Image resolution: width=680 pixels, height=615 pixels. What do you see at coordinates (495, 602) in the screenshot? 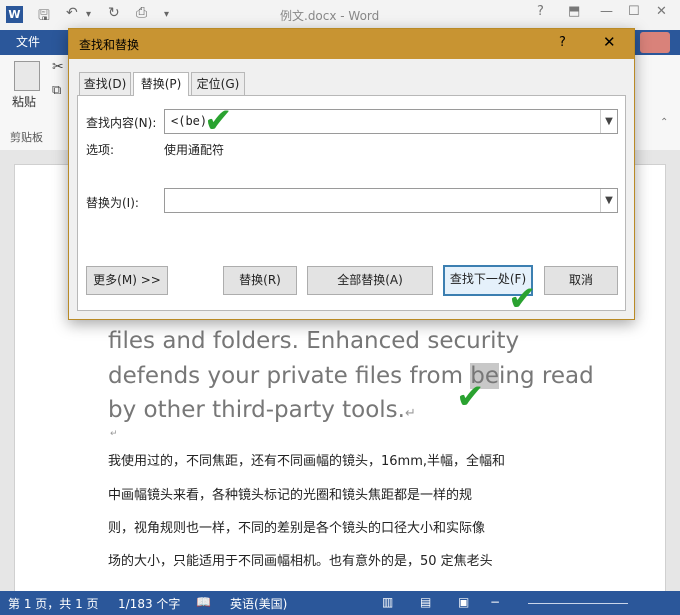
I see `zoom-out-icon: −` at bounding box center [495, 602].